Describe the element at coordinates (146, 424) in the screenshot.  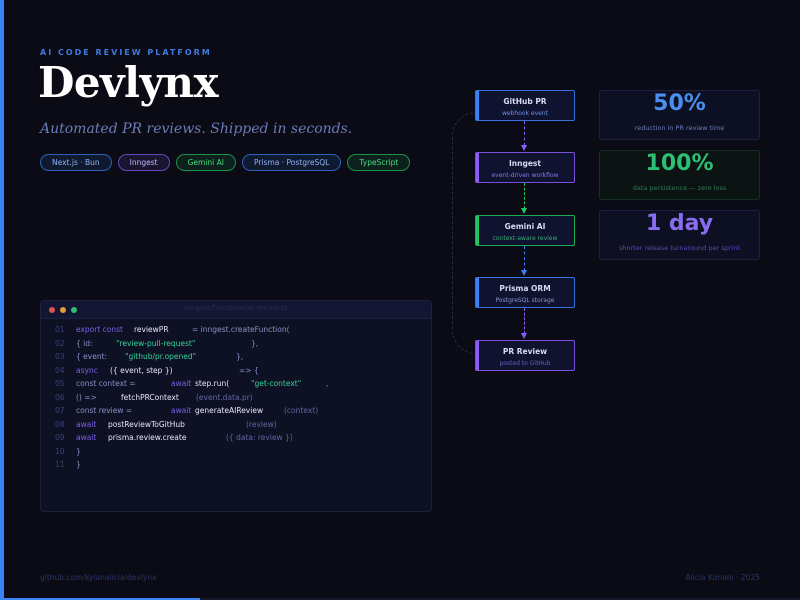
I see `code-token: postReviewToGitHub` at that location.